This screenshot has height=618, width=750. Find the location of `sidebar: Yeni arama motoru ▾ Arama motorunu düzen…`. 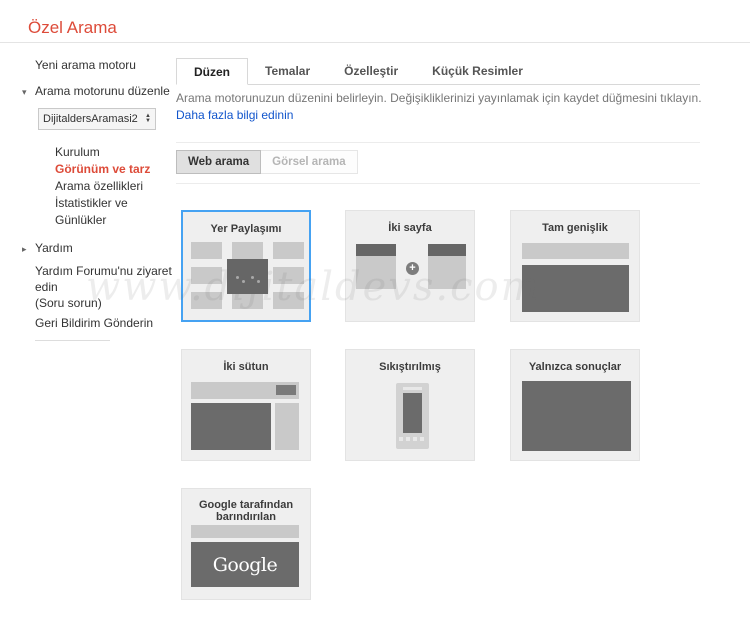

sidebar: Yeni arama motoru ▾ Arama motorunu düzen… is located at coordinates (88, 198).